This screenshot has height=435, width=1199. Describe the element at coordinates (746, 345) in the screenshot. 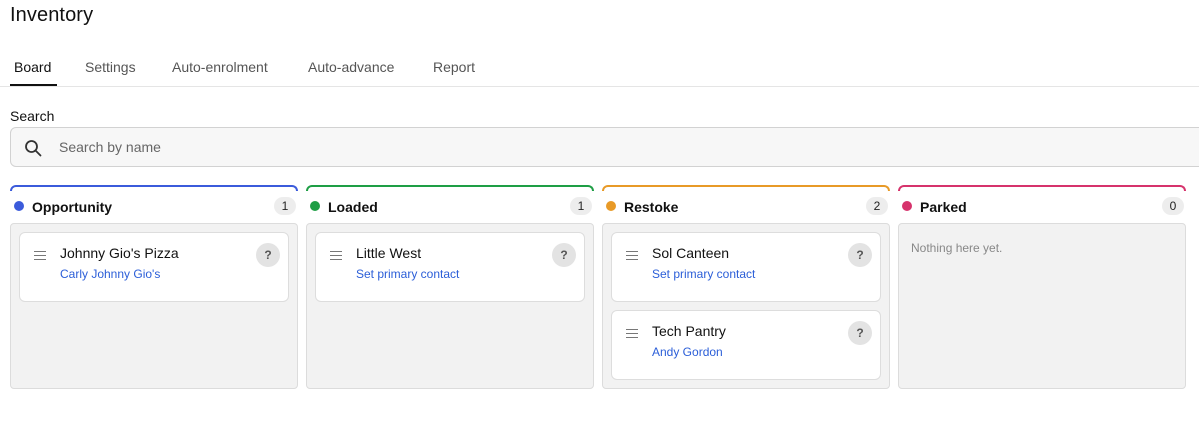

I see `deal-card: Tech Pantry Andy Gordon ?` at that location.